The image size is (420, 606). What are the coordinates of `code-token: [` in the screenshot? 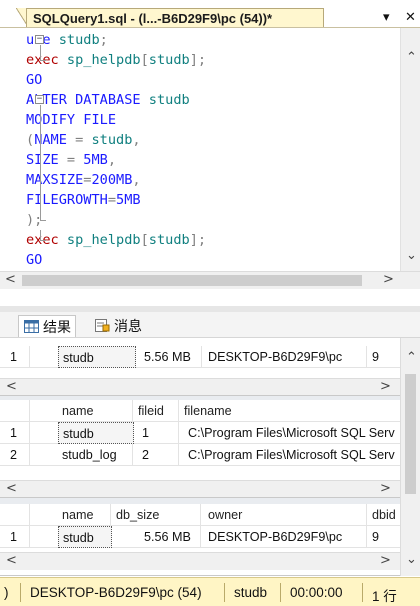 It's located at (144, 240).